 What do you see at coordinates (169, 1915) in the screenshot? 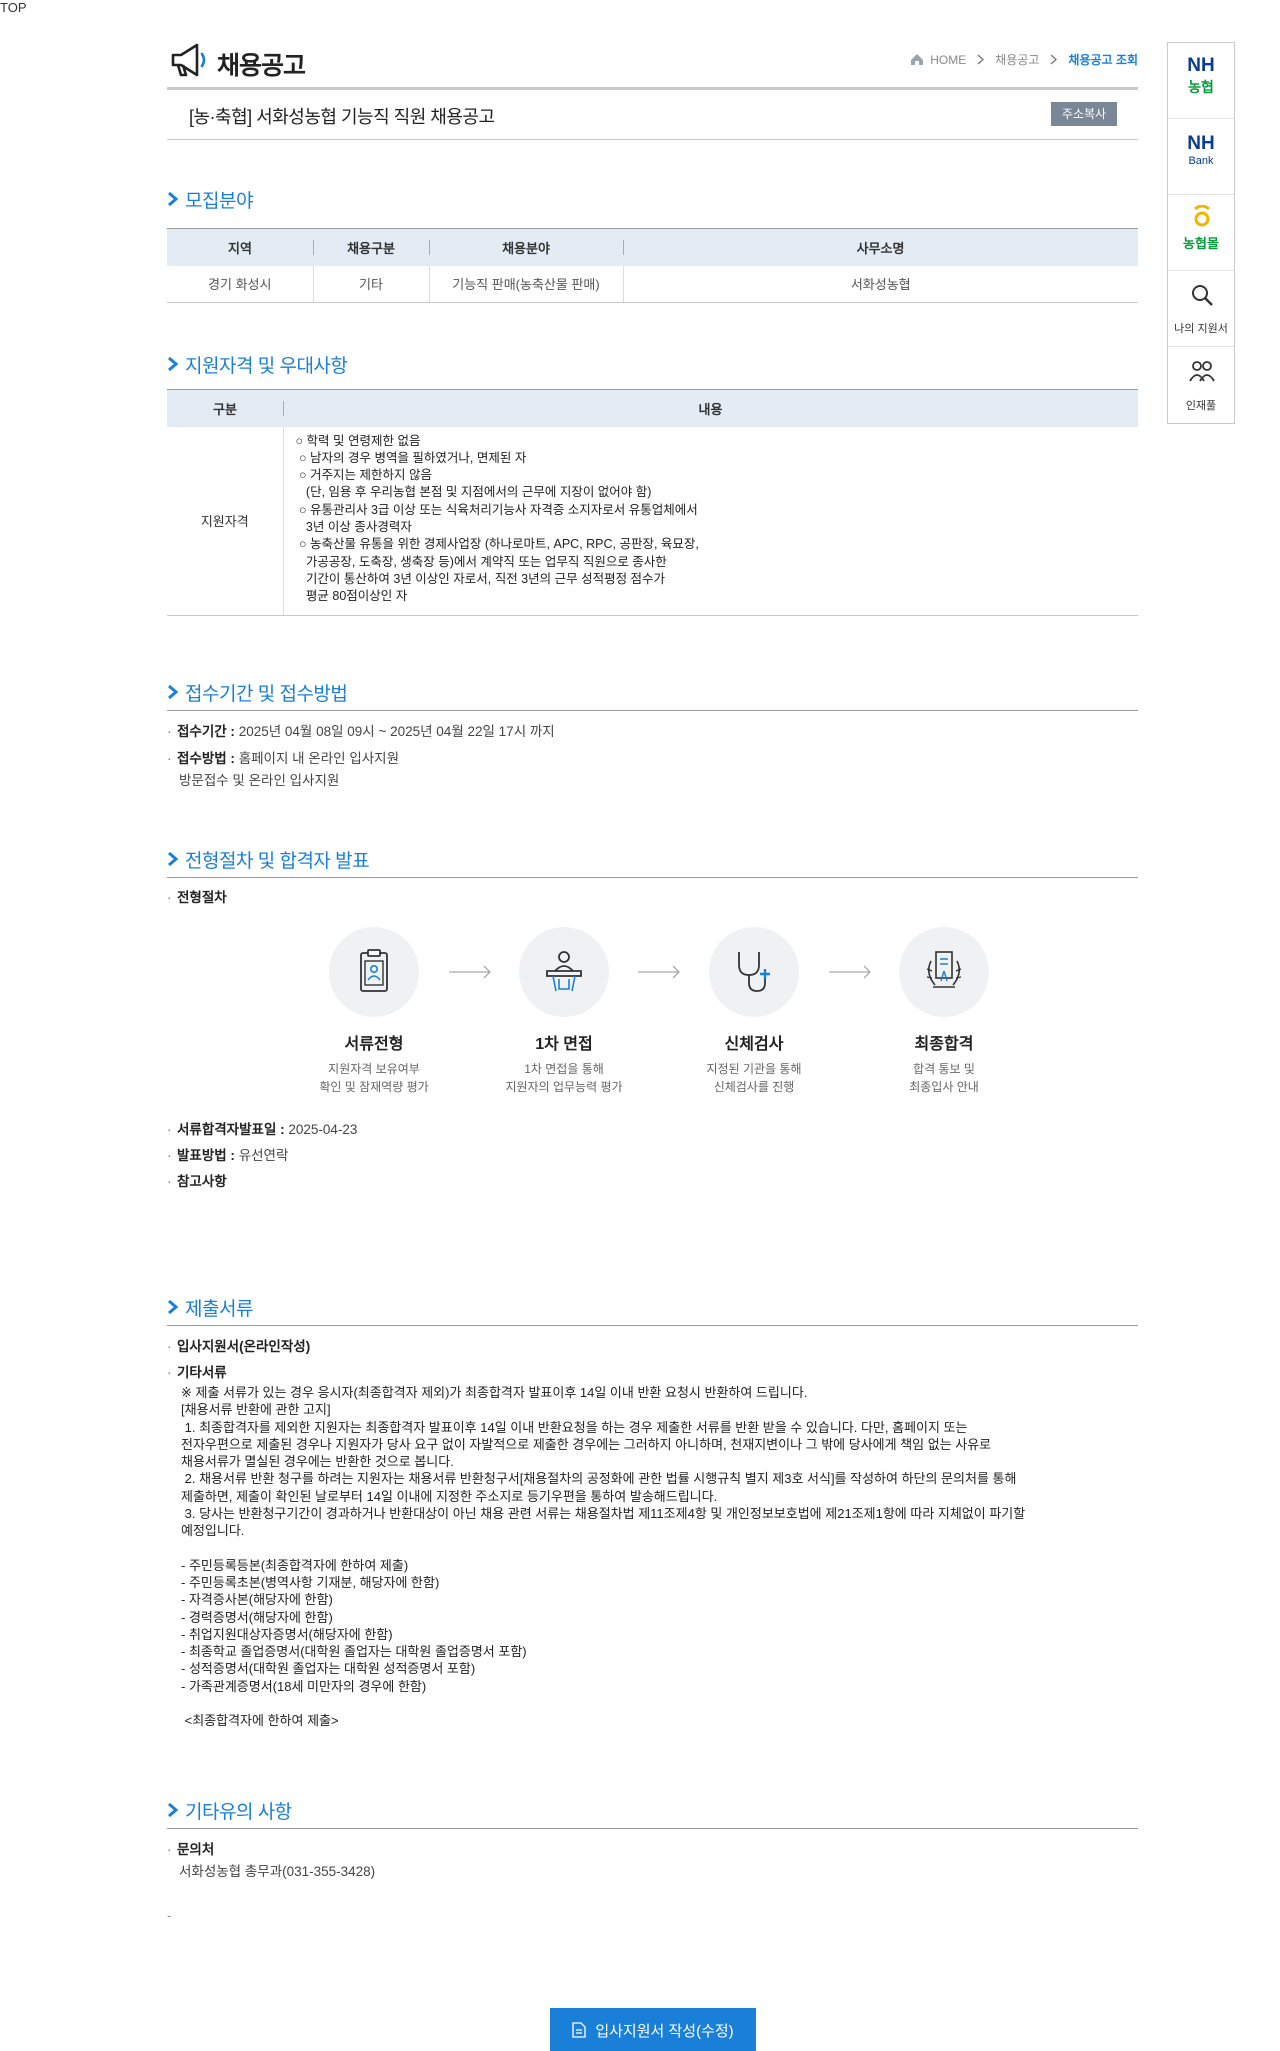
I see `trailing-mark: -` at bounding box center [169, 1915].